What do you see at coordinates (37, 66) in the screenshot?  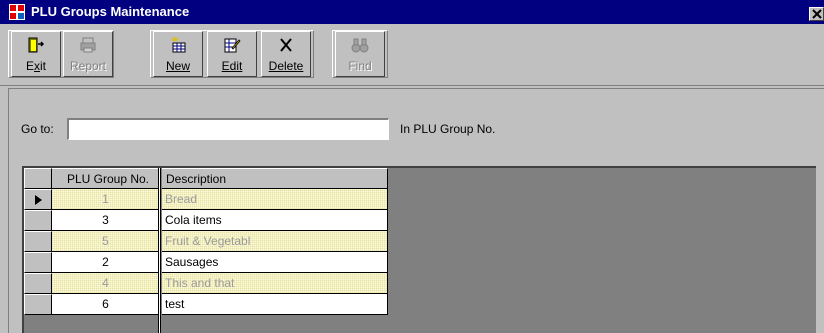 I see `exit-label: x` at bounding box center [37, 66].